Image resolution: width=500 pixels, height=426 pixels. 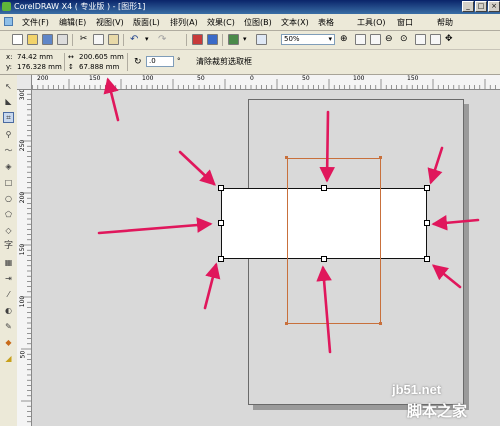 What do you see at coordinates (417, 389) in the screenshot?
I see `watermark-site: jb51.net` at bounding box center [417, 389].